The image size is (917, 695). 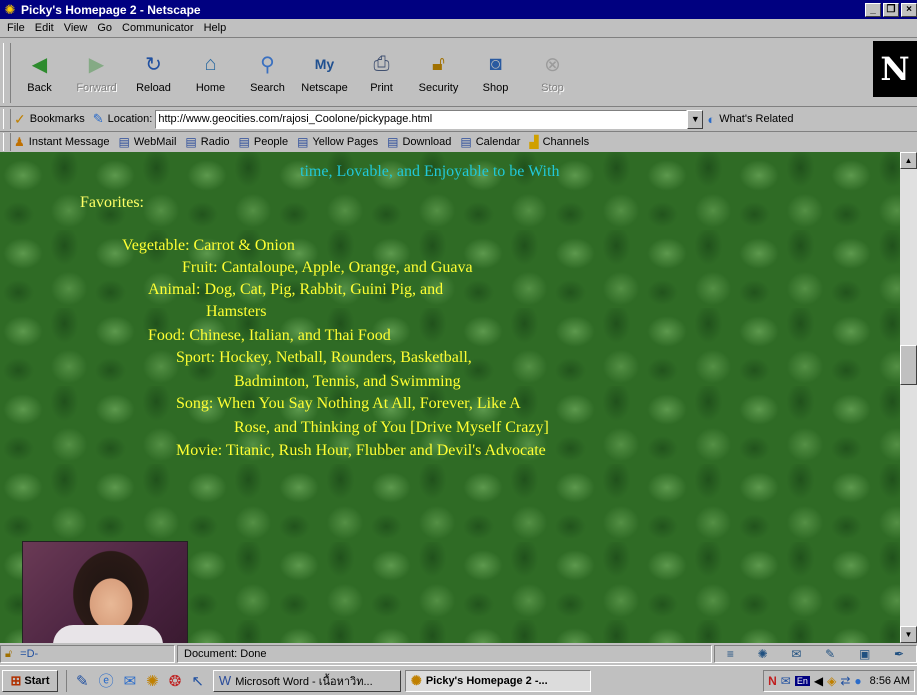 I want to click on calendar-link: ▤ Calendar, so click(x=490, y=142).